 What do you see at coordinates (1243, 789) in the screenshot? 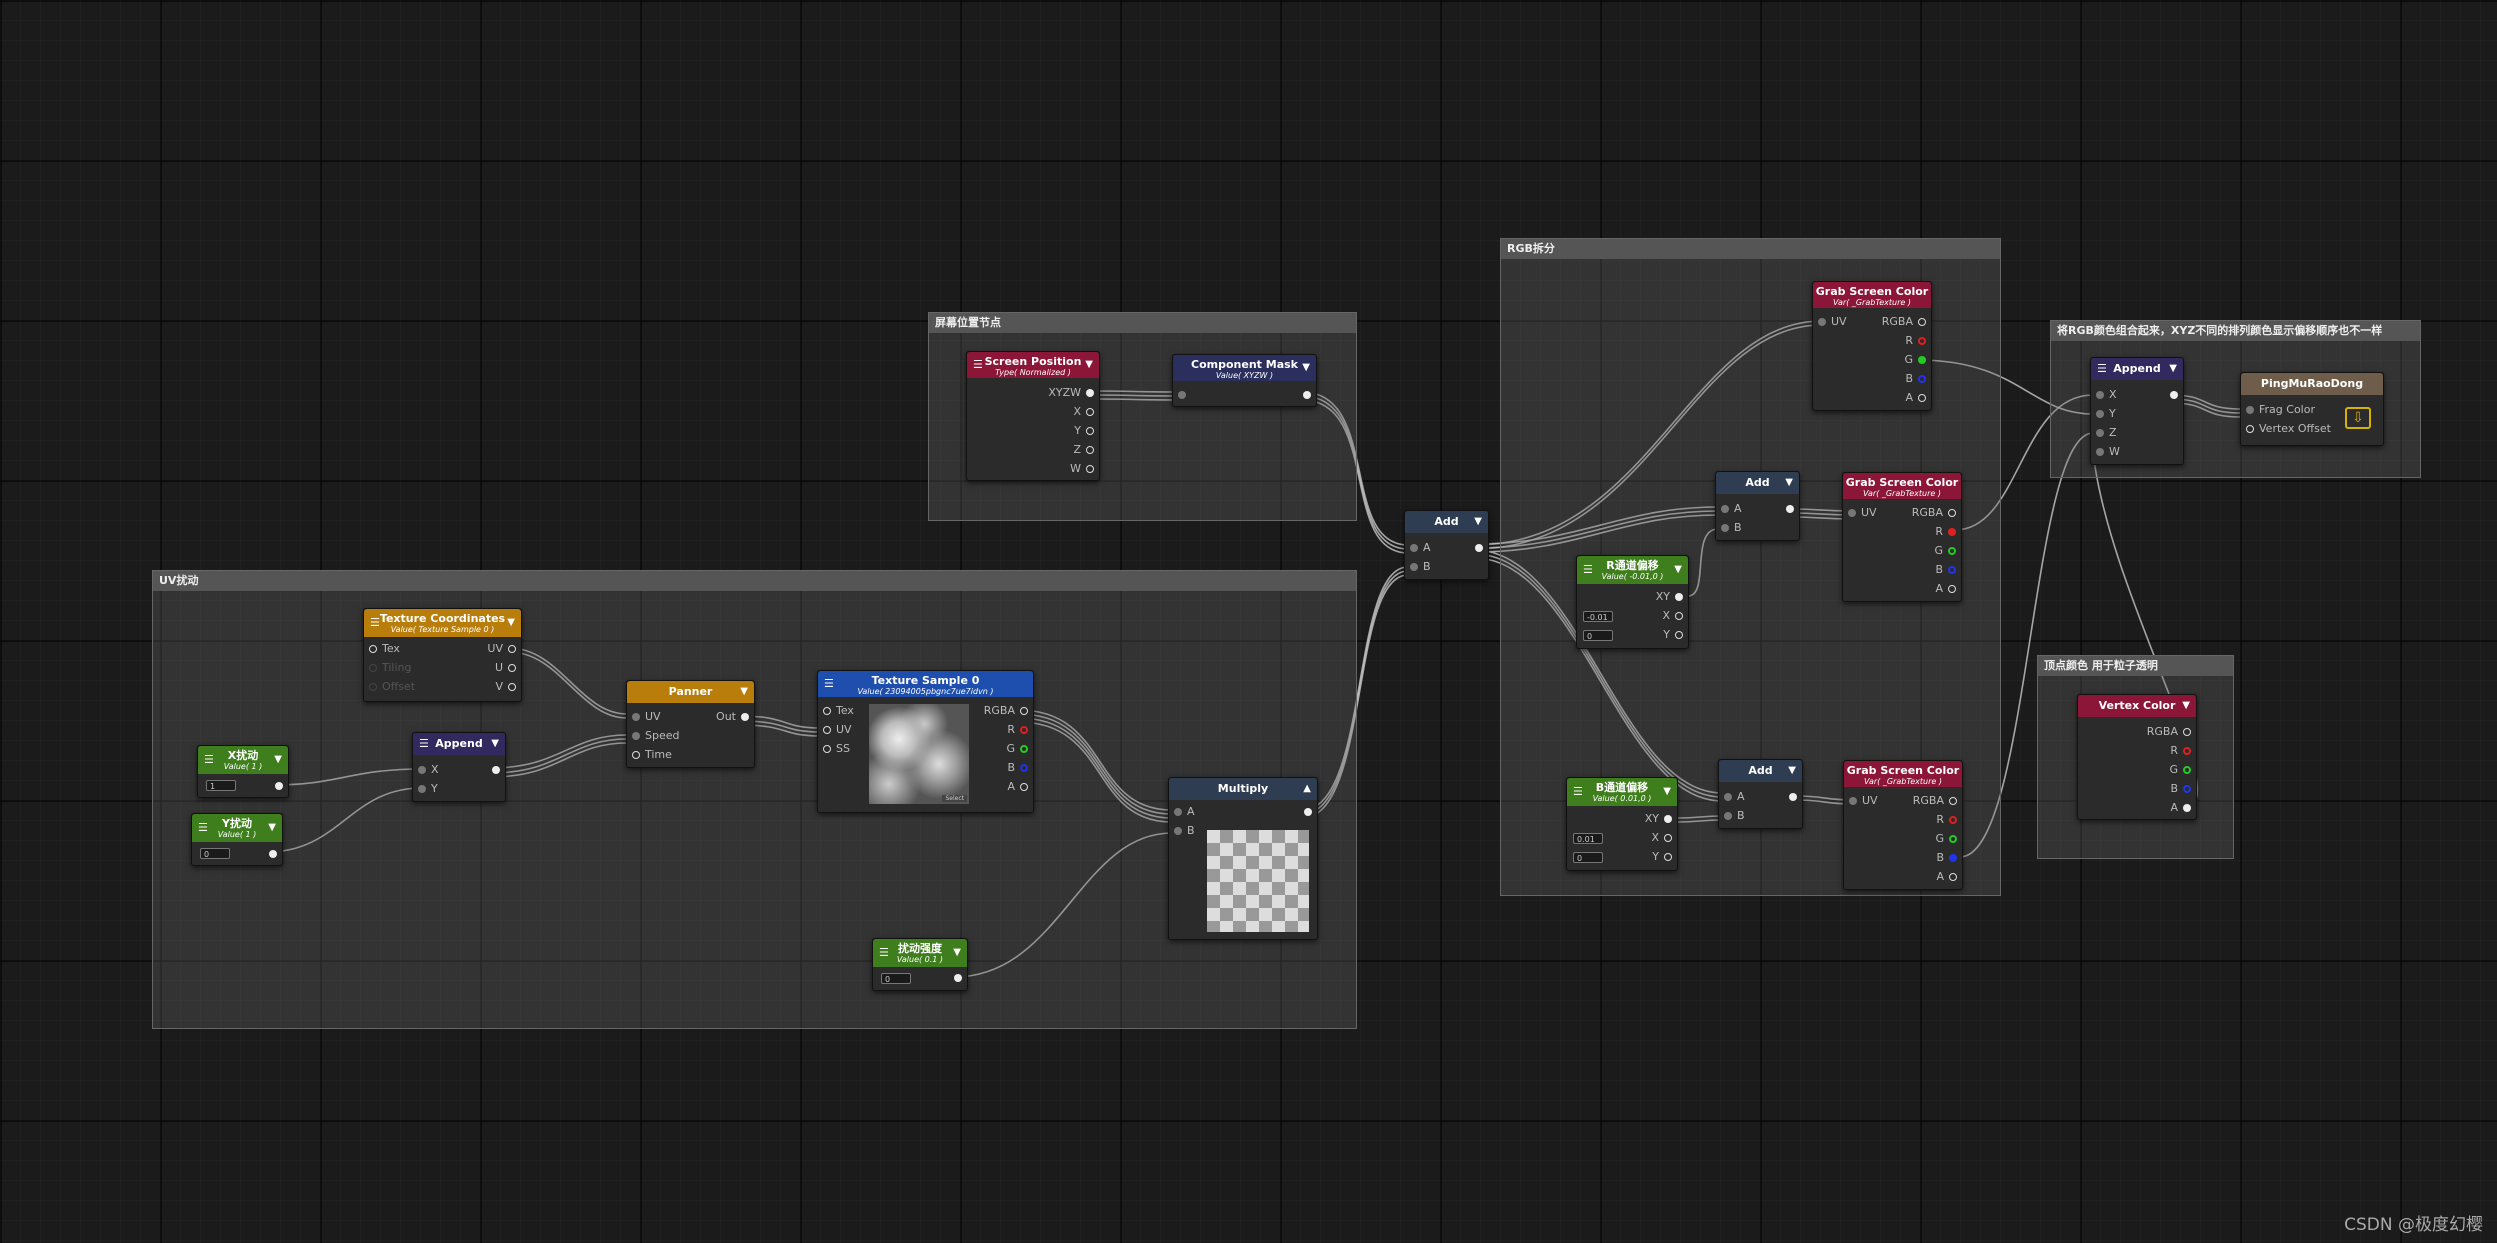
I see `node-header: Multiply ▲` at bounding box center [1243, 789].